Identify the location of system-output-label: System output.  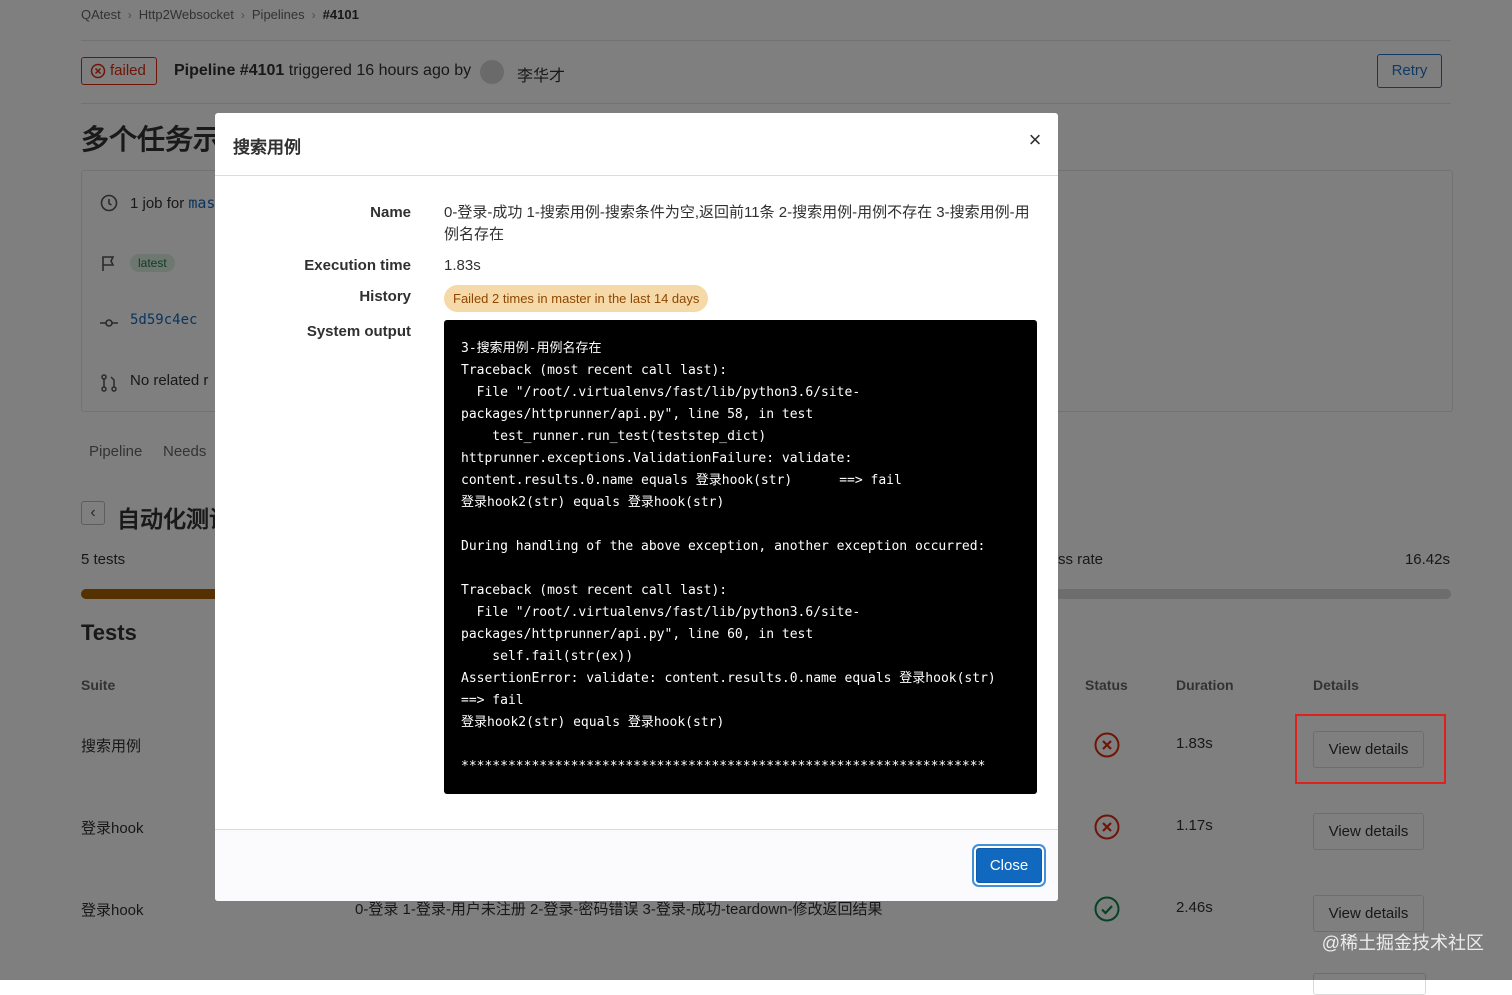
(358, 331).